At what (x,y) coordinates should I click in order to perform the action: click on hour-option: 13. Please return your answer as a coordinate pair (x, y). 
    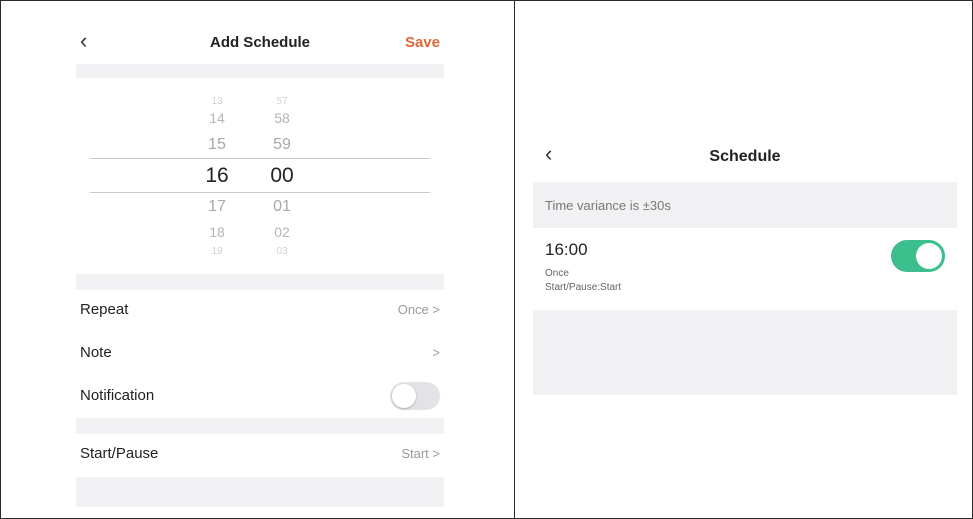
    Looking at the image, I should click on (217, 101).